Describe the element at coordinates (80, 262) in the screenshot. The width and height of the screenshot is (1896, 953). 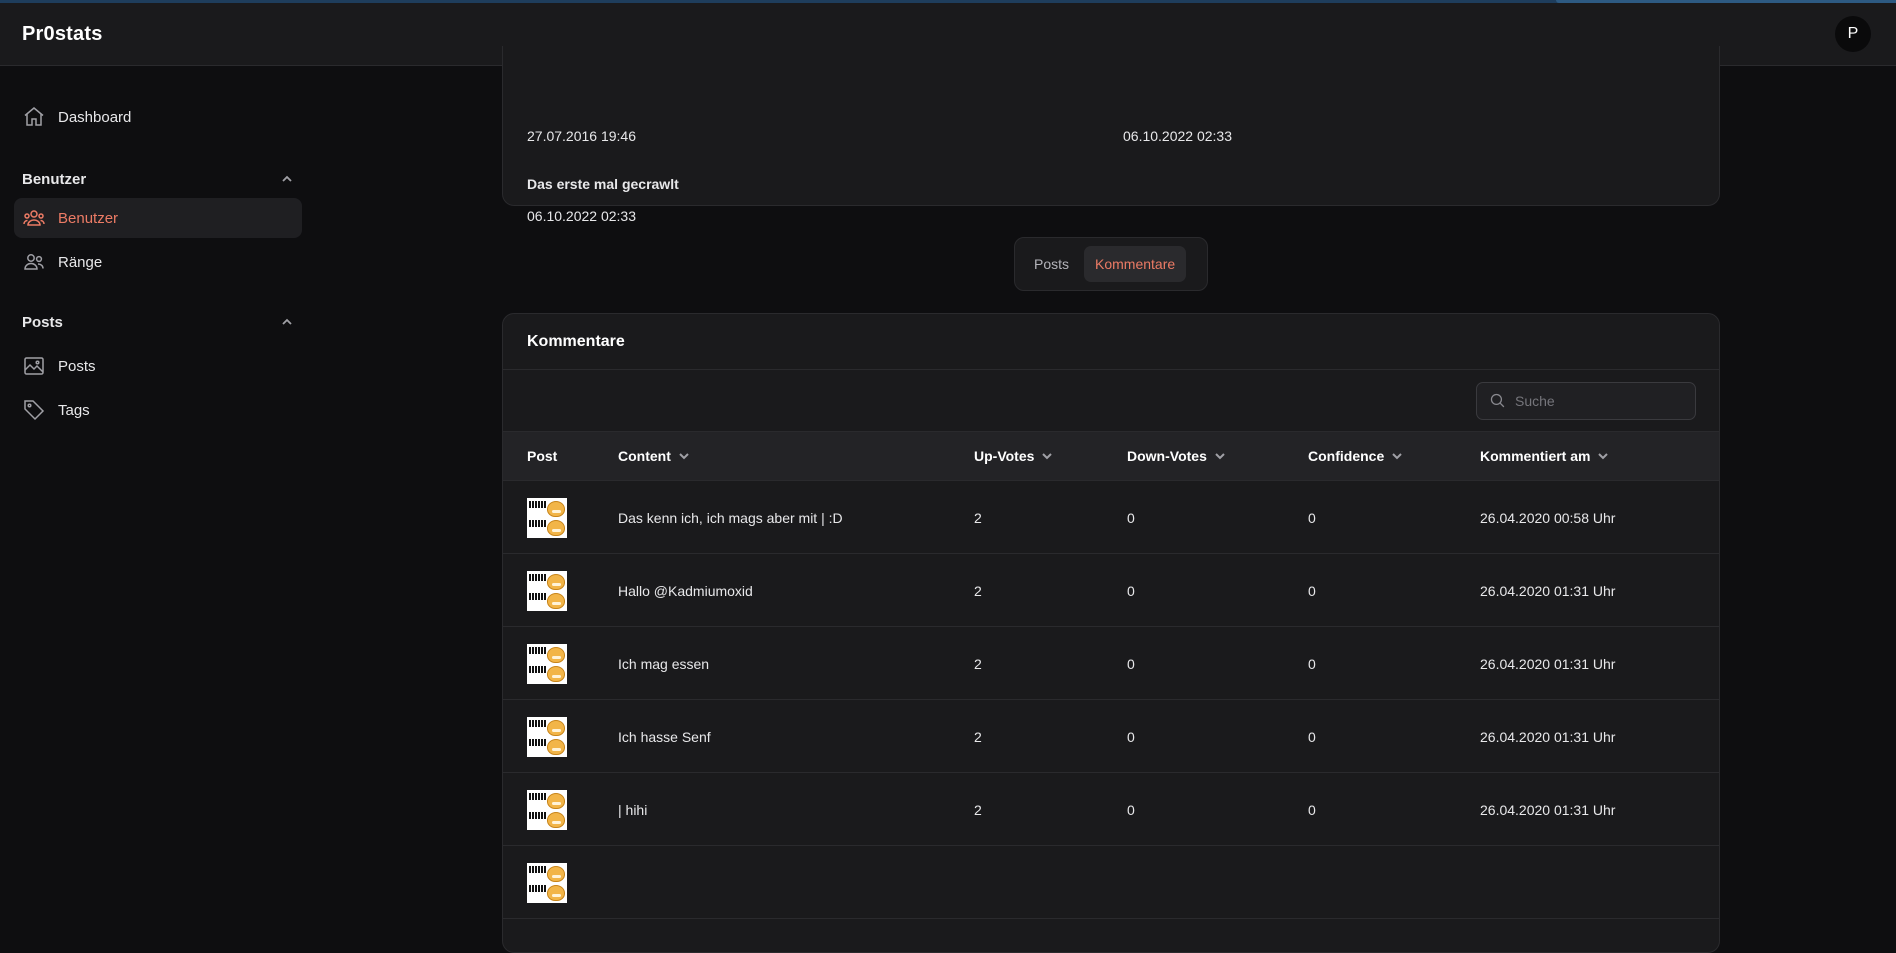
I see `sidebar-item-label: Ränge` at that location.